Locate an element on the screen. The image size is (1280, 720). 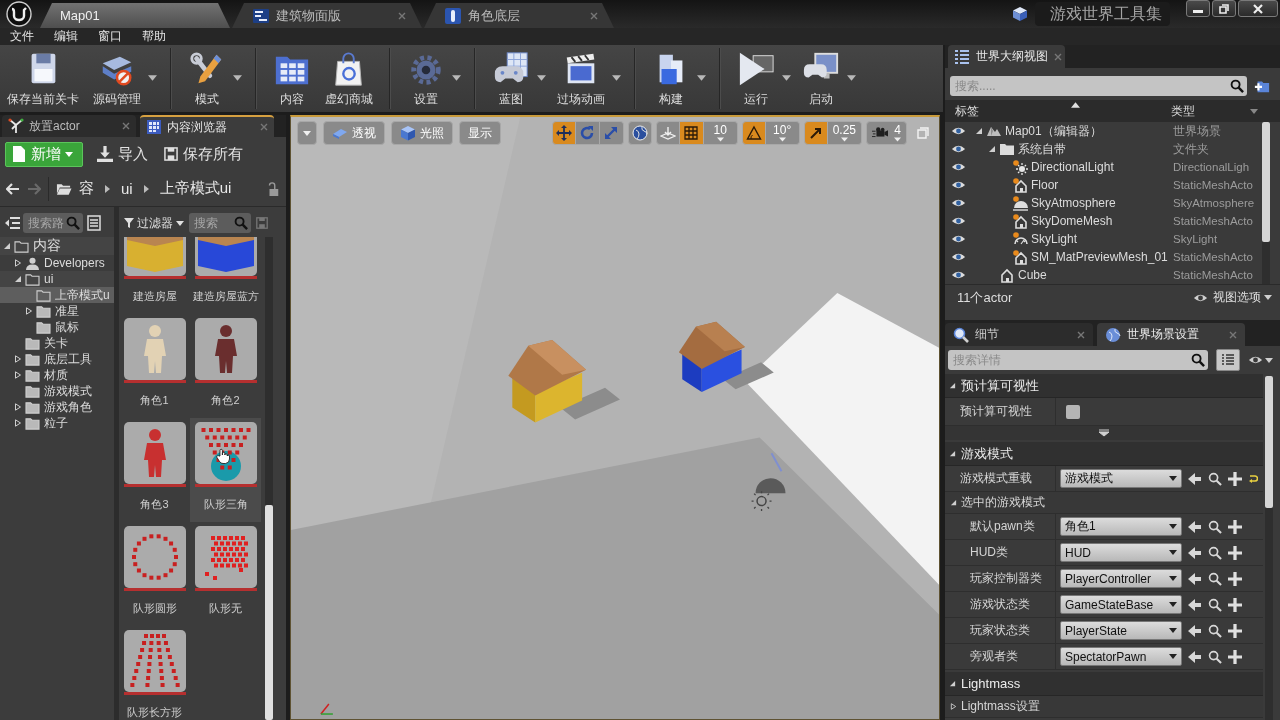
scale-snap-toggle is located at coordinates (815, 133).